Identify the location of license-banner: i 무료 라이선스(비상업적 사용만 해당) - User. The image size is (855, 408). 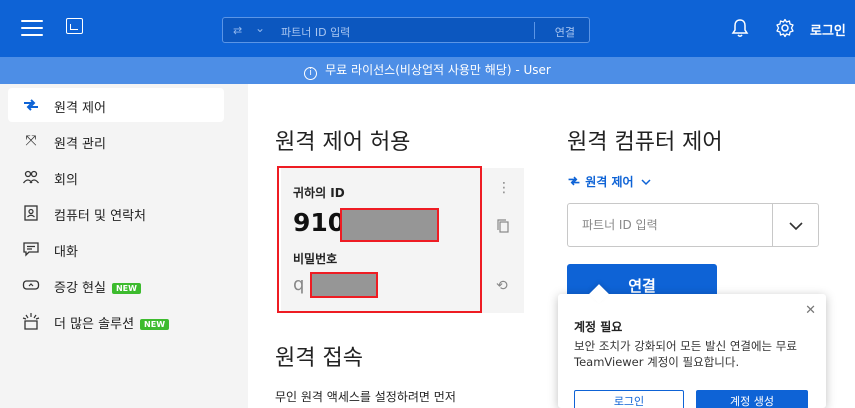
(427, 70).